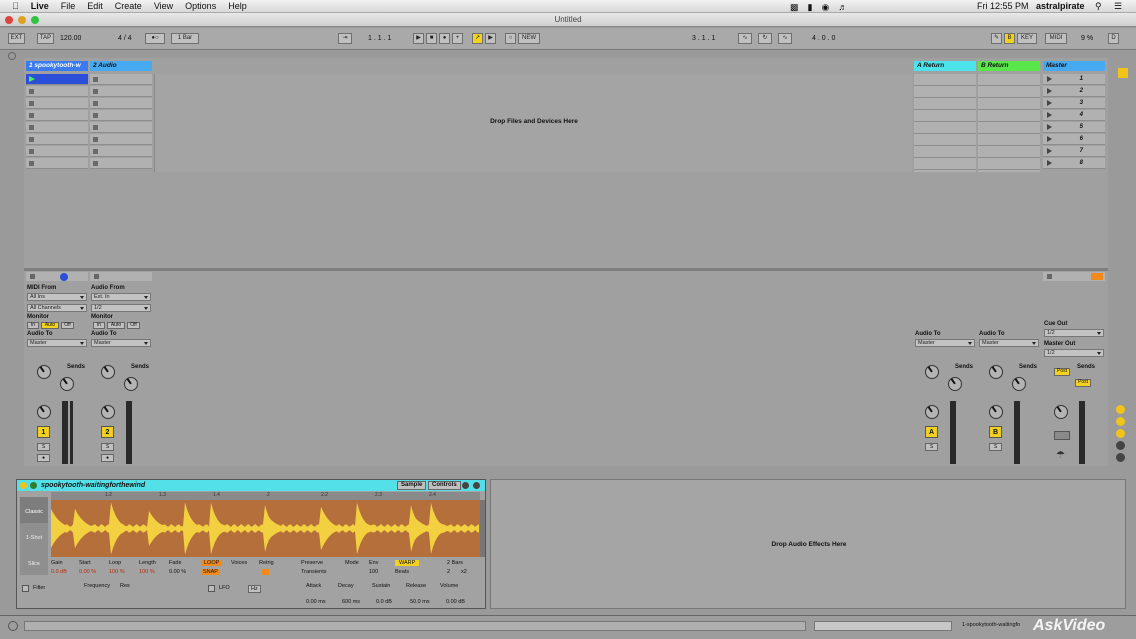 This screenshot has height=639, width=1136. I want to click on play-clip-icon, so click(32, 79).